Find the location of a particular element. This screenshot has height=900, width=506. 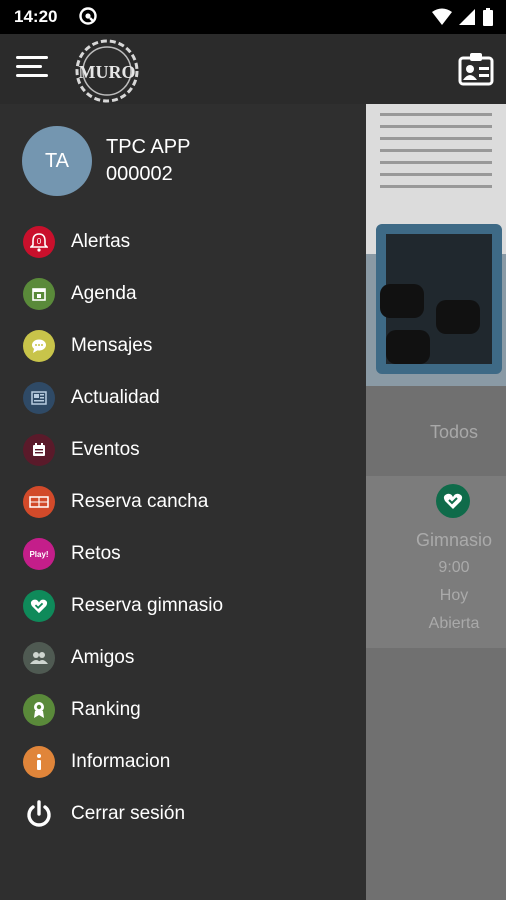

court-icon is located at coordinates (39, 502).